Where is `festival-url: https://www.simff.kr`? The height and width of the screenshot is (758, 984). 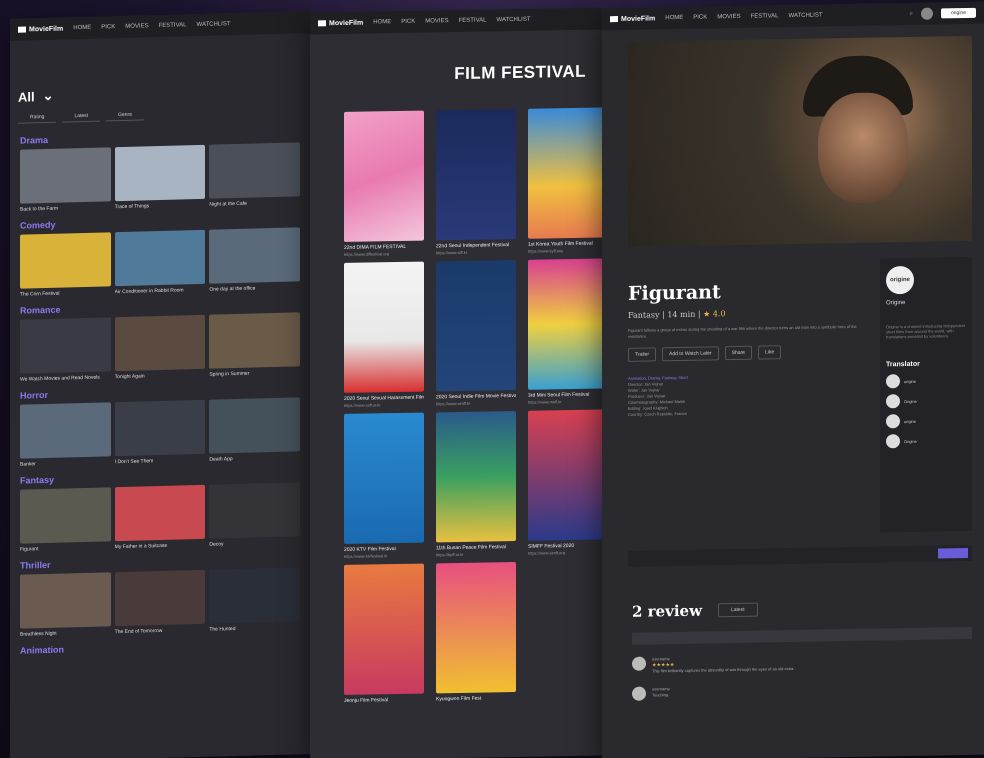
festival-url: https://www.simff.kr is located at coordinates (476, 403).